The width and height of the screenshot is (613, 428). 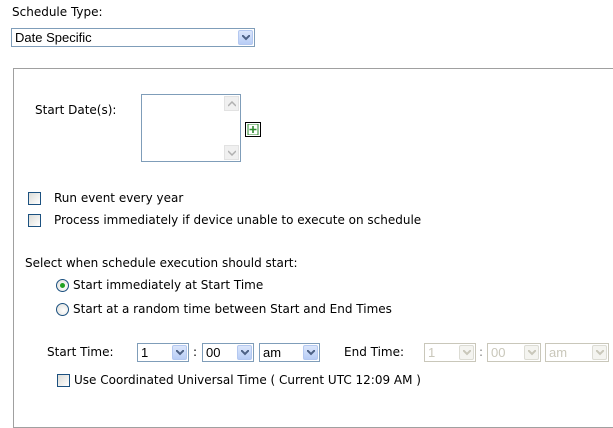 I want to click on schedule-type-label: Schedule Type:, so click(x=57, y=12).